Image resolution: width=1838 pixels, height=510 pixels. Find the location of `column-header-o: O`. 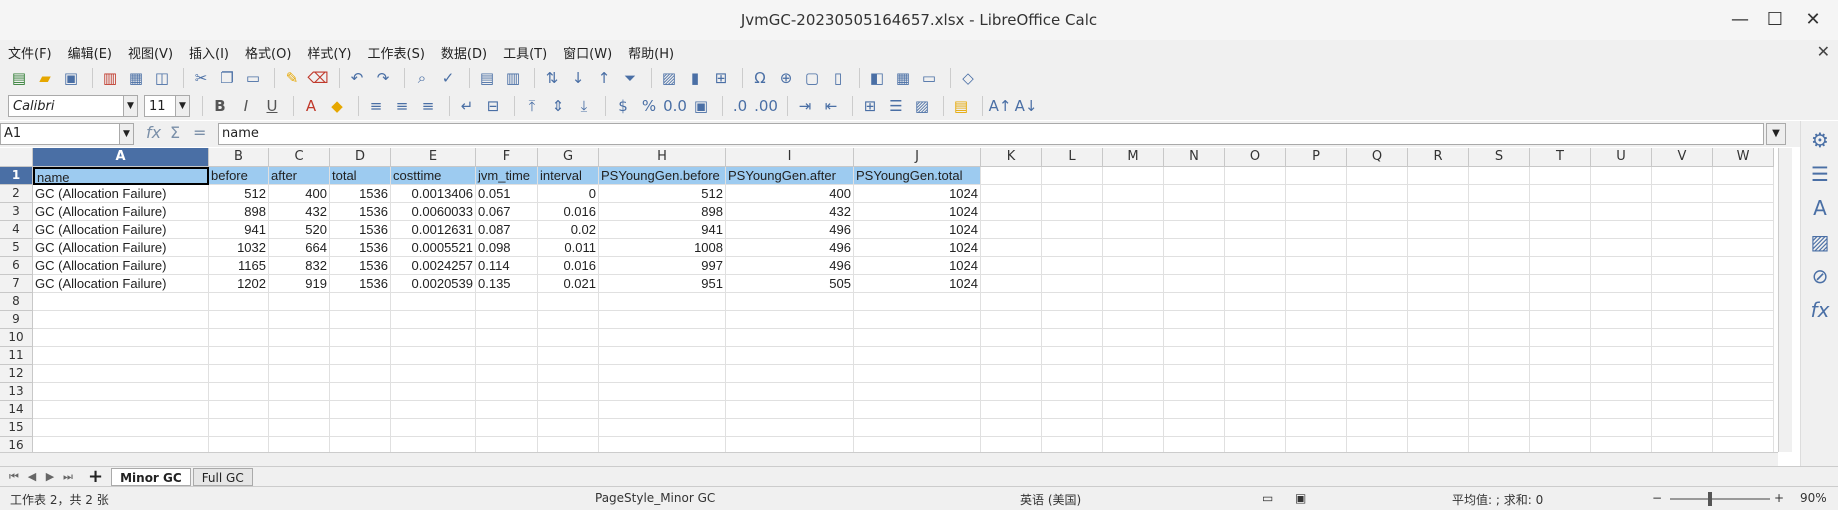

column-header-o: O is located at coordinates (1255, 157).